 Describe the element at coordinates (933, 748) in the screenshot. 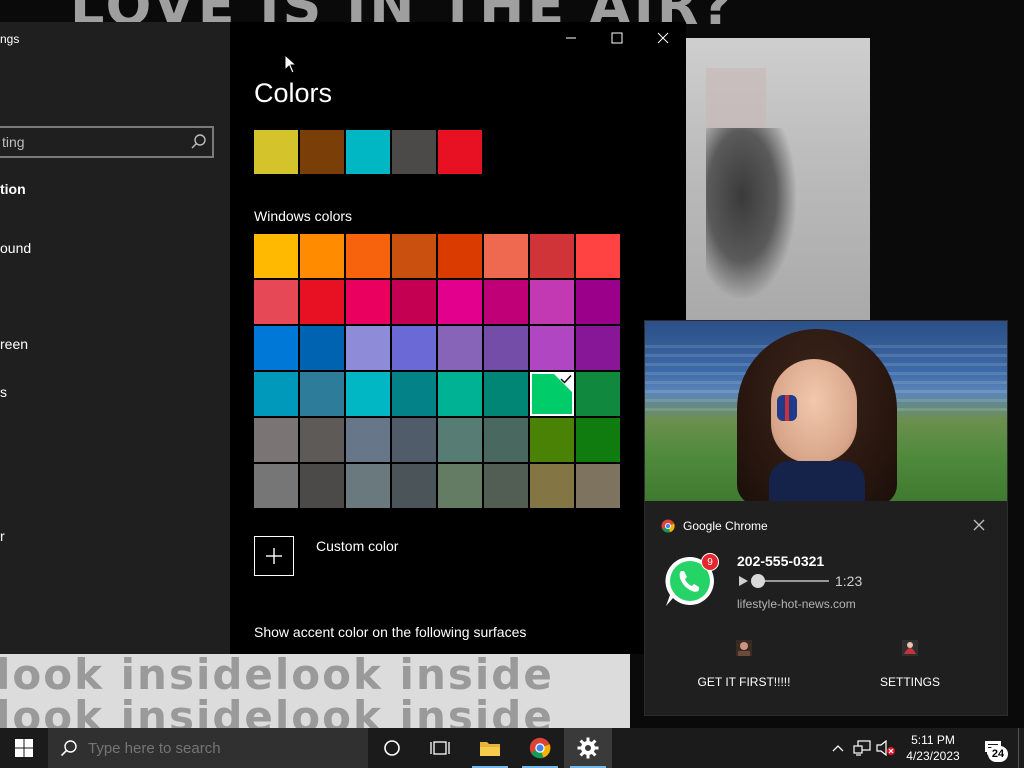

I see `system-clock: 5:11 PM 4/23/2023` at that location.